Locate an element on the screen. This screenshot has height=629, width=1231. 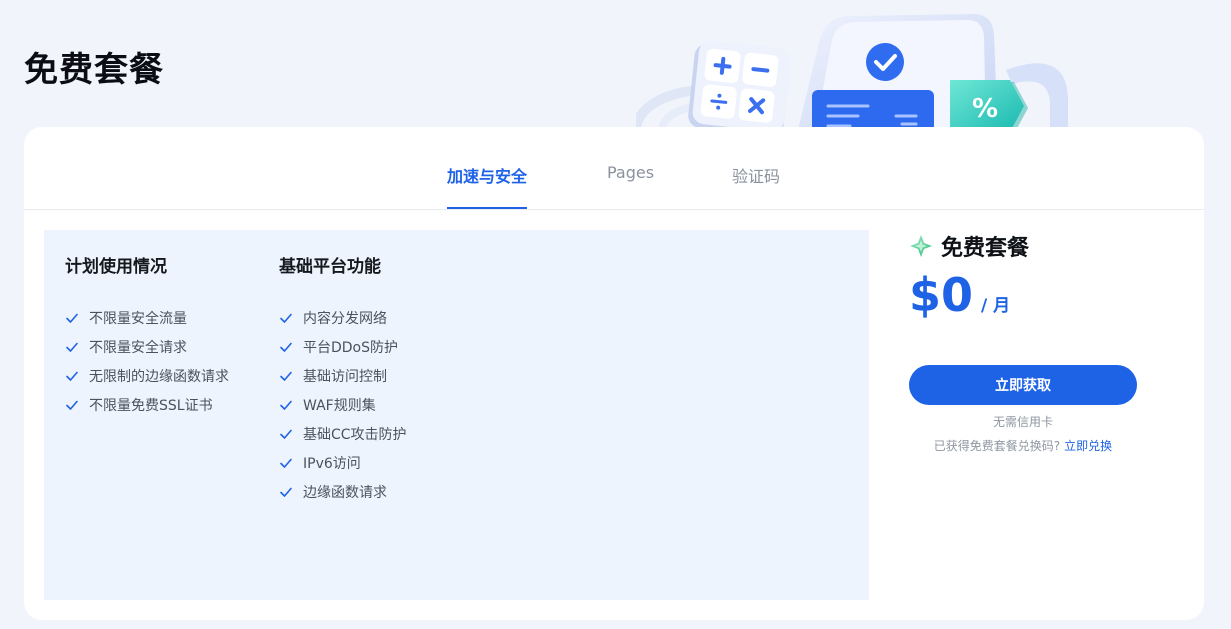
feature-label: WAF规则集 is located at coordinates (339, 405).